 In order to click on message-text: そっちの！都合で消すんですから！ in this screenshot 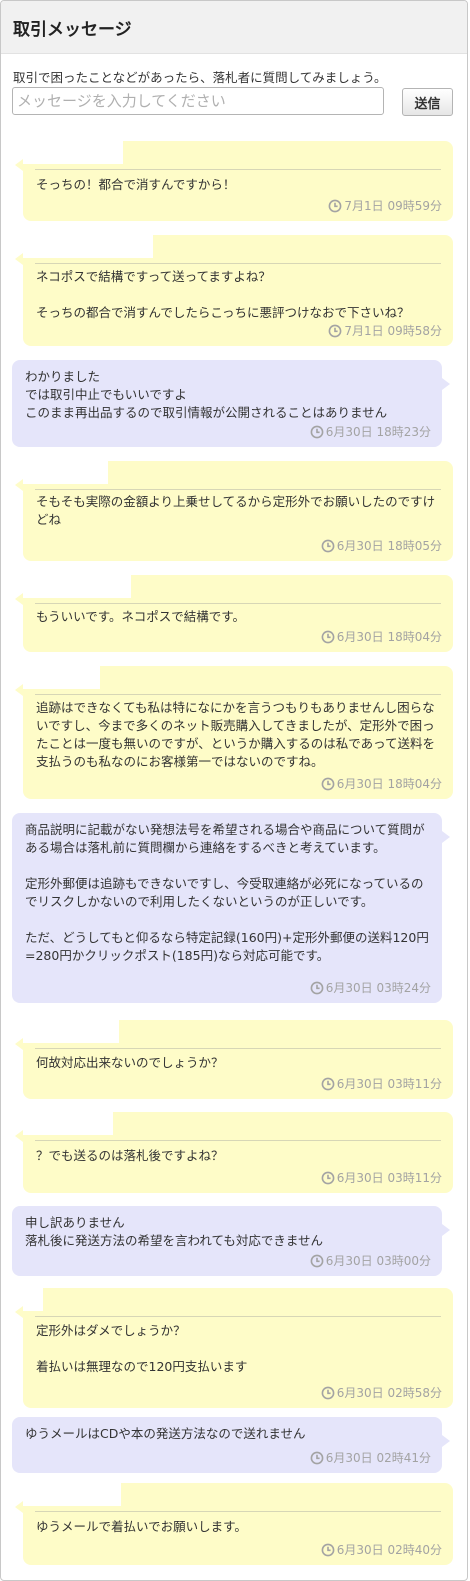, I will do `click(136, 184)`.